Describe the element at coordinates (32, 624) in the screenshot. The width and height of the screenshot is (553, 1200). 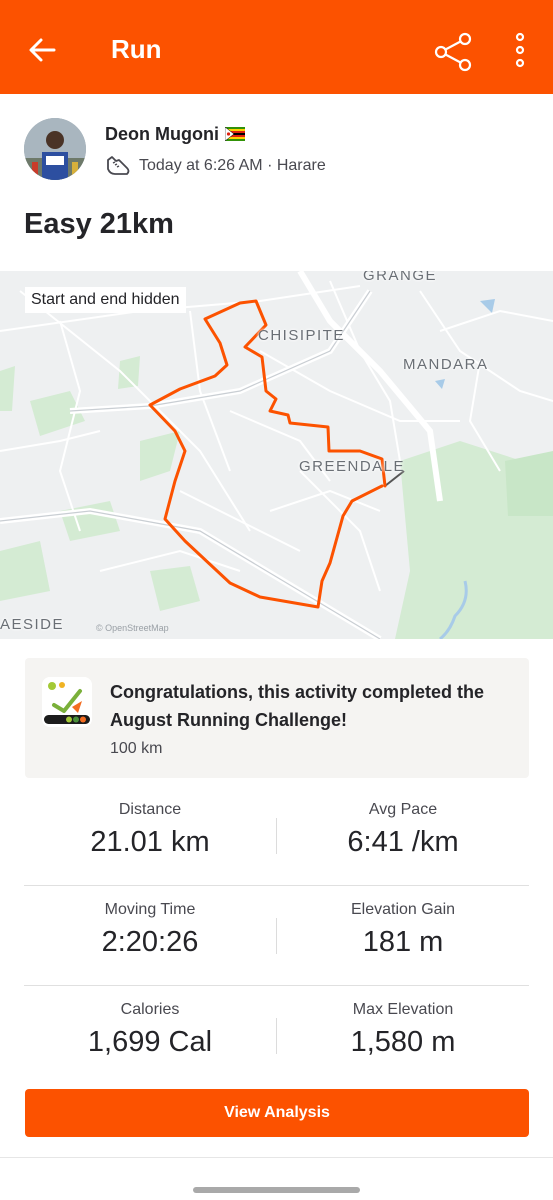
I see `map-label-braeside: AESIDE` at that location.